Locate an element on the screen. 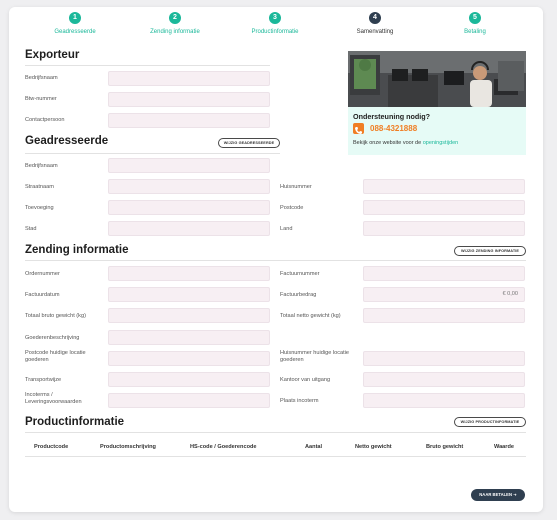 Image resolution: width=557 pixels, height=520 pixels. section-title-geadresseerde: Geadresseerde is located at coordinates (67, 141).